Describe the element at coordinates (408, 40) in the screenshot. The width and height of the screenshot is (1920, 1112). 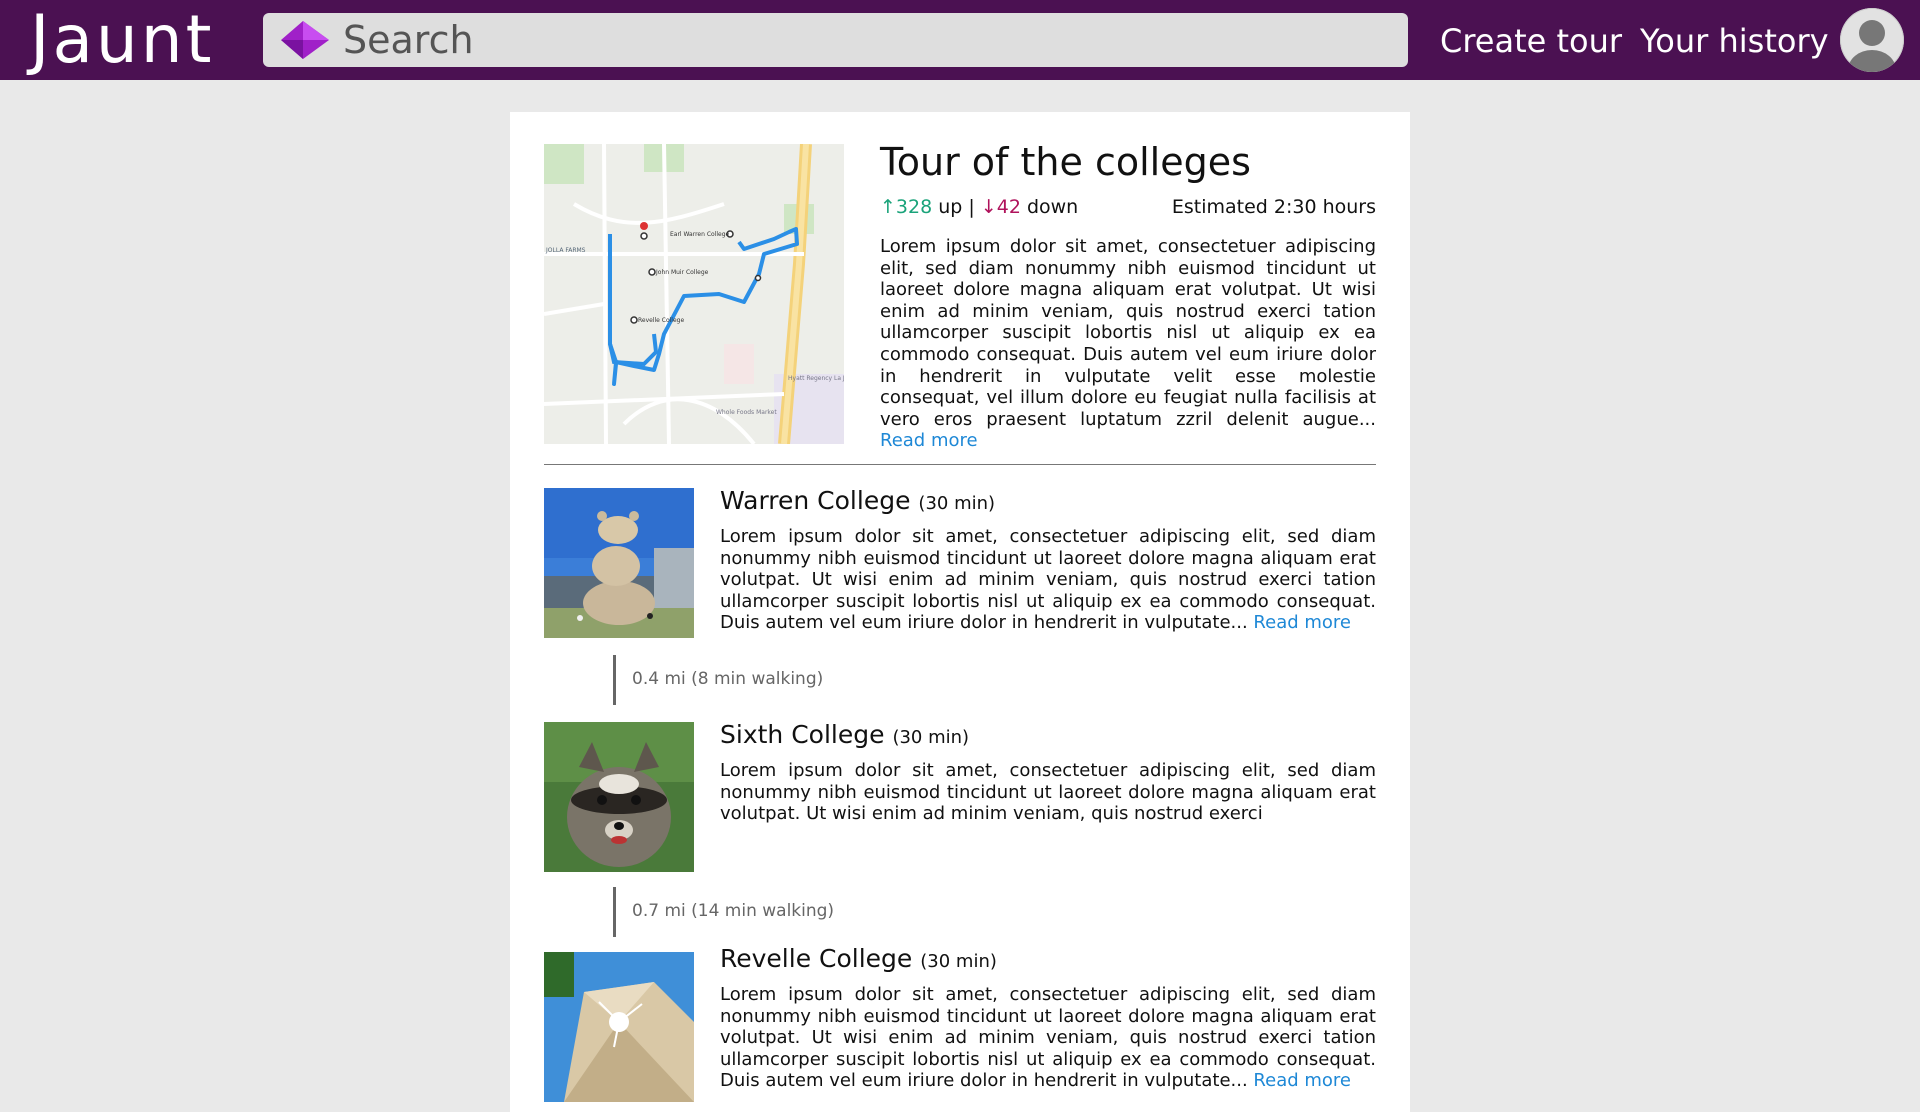
I see `search-placeholder: Search` at that location.